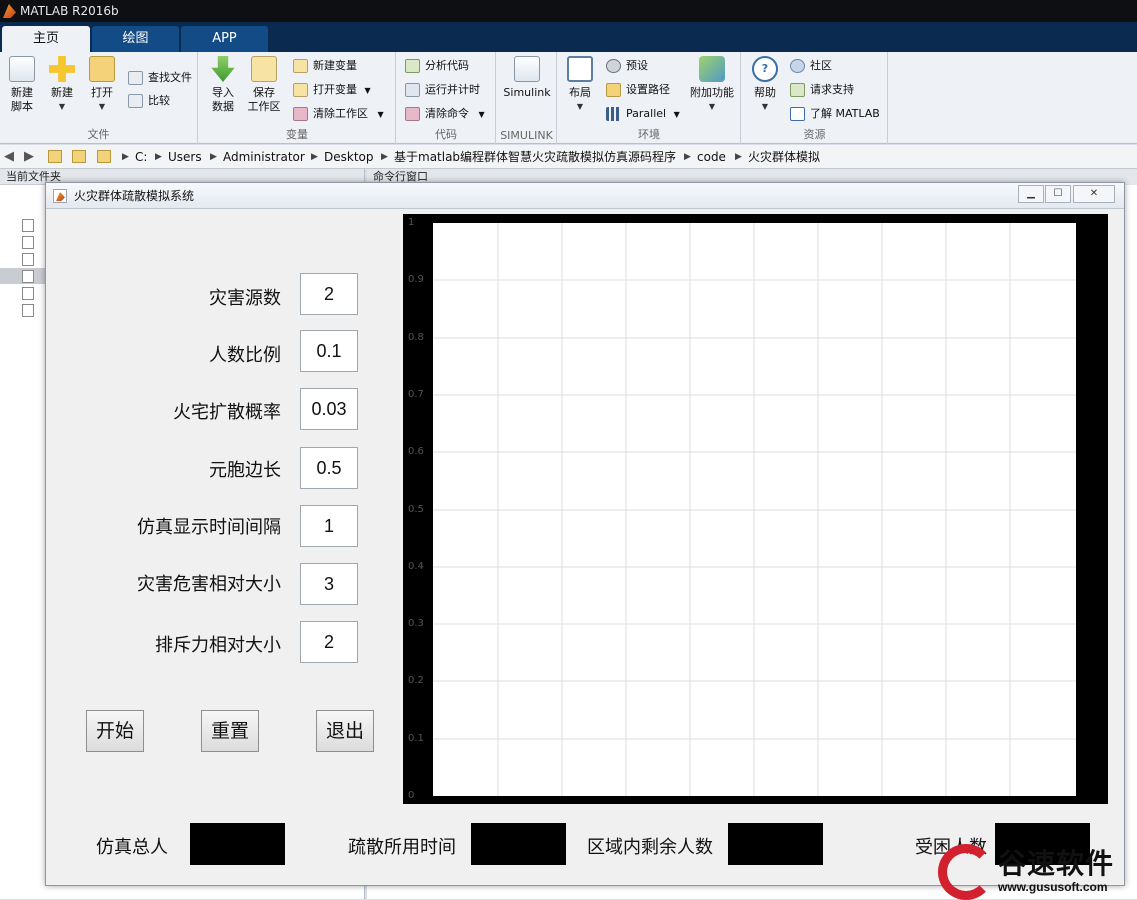 The width and height of the screenshot is (1137, 900). What do you see at coordinates (412, 114) in the screenshot?
I see `clear-commands-icon` at bounding box center [412, 114].